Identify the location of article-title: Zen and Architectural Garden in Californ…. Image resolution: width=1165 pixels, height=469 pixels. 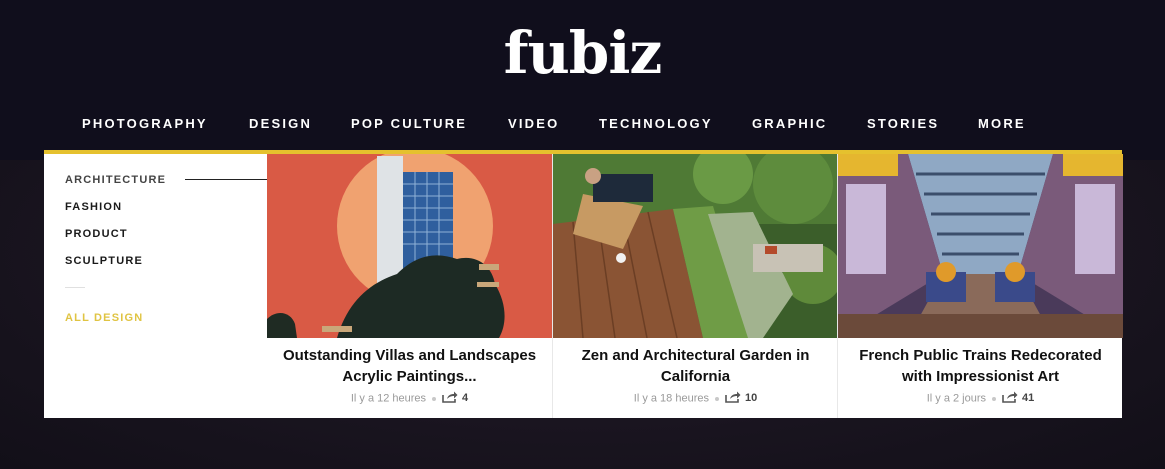
(695, 366).